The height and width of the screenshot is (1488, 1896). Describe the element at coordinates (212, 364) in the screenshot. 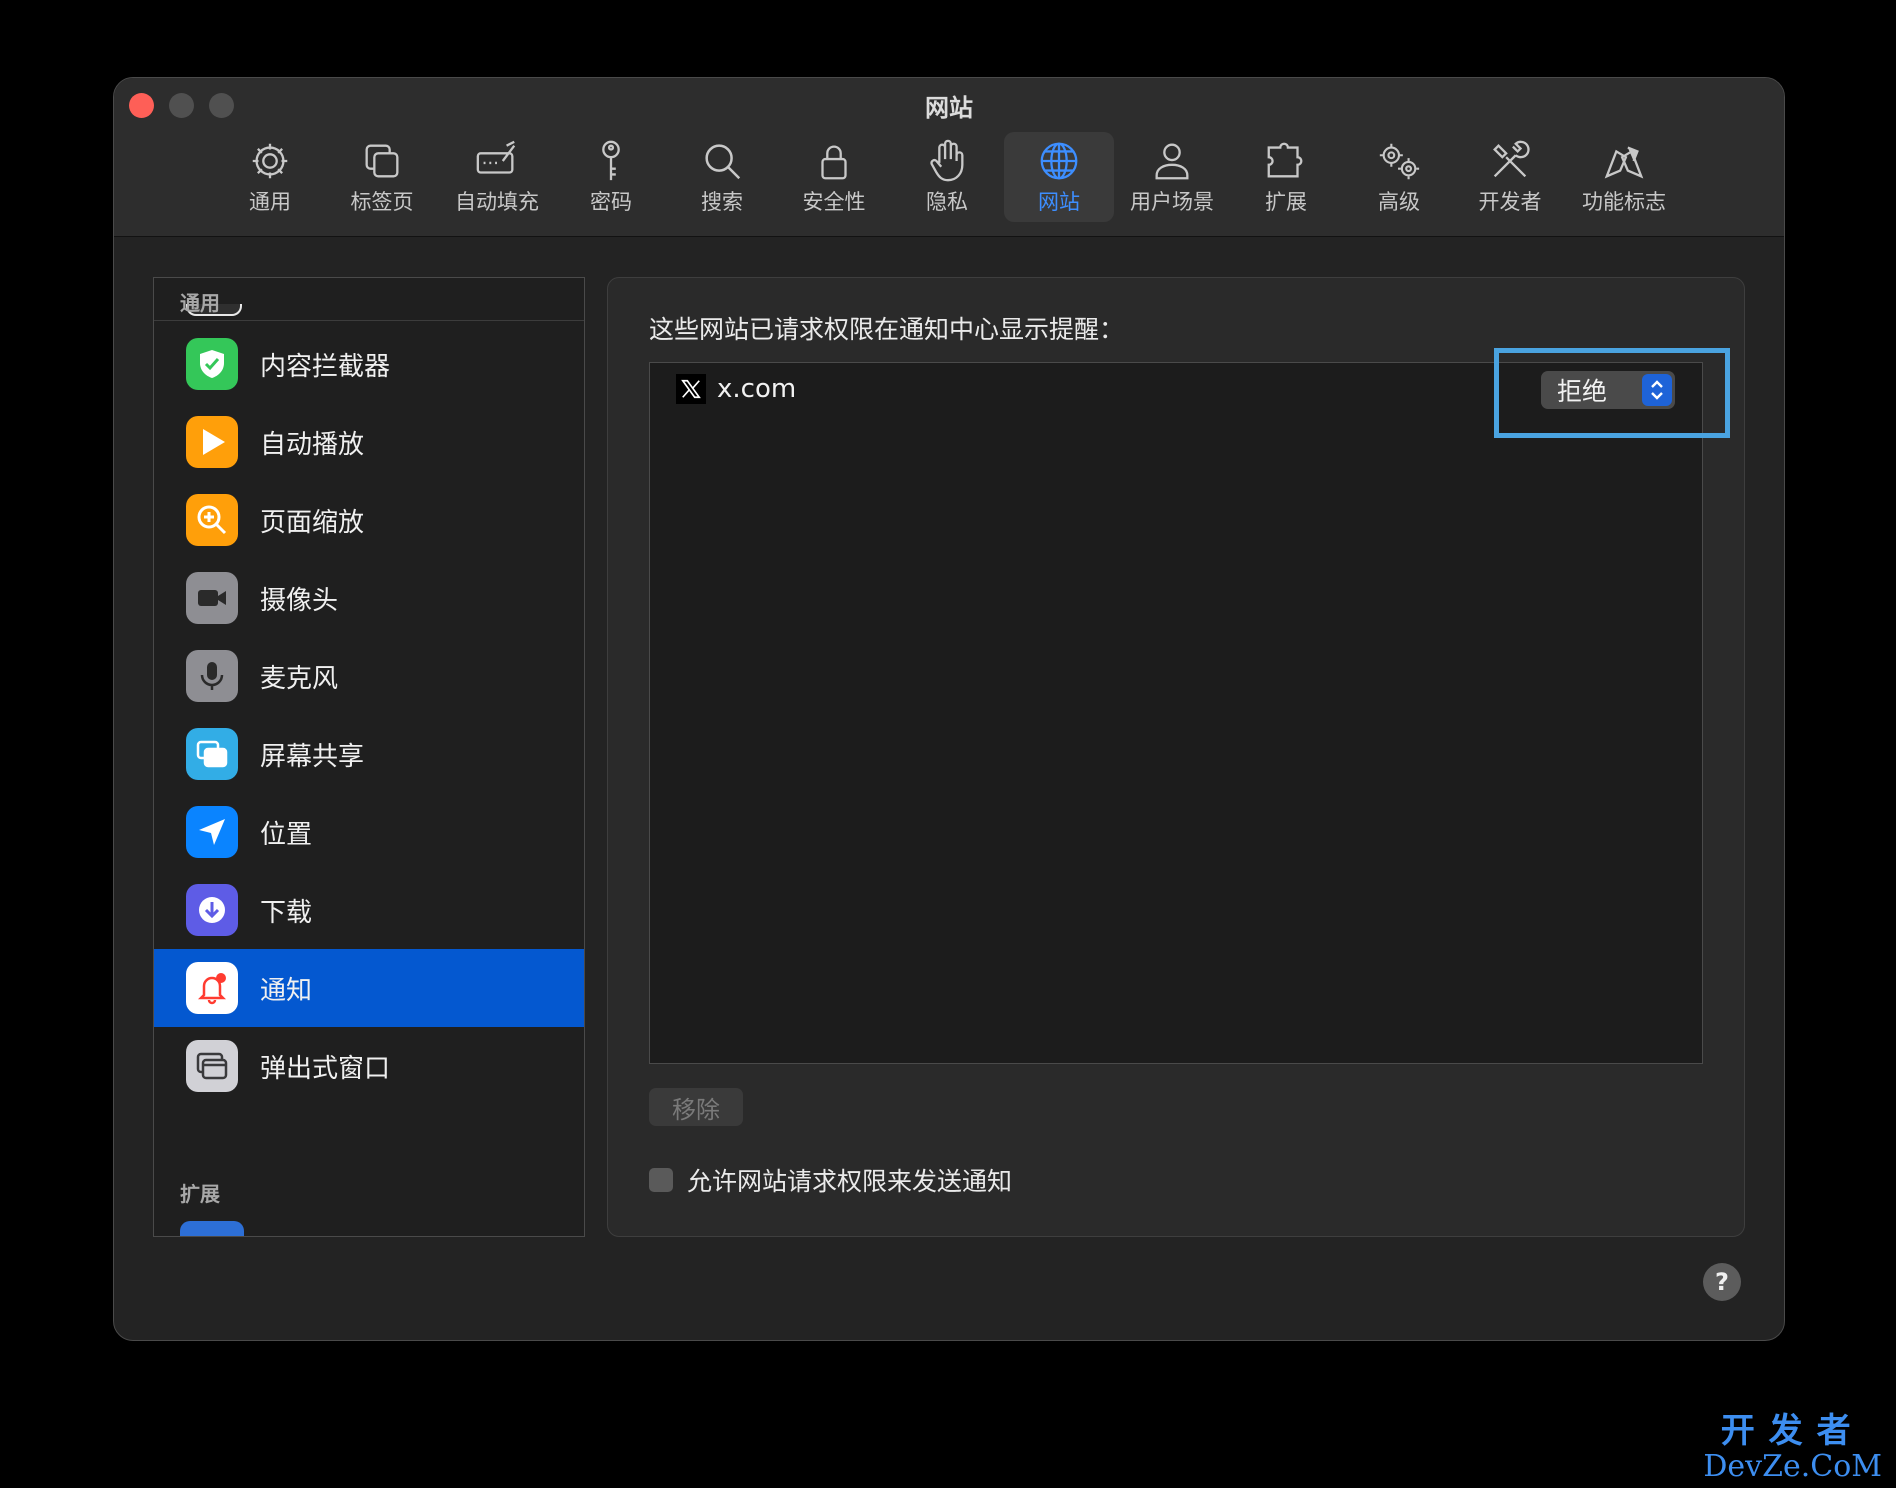

I see `shield-check-icon` at that location.